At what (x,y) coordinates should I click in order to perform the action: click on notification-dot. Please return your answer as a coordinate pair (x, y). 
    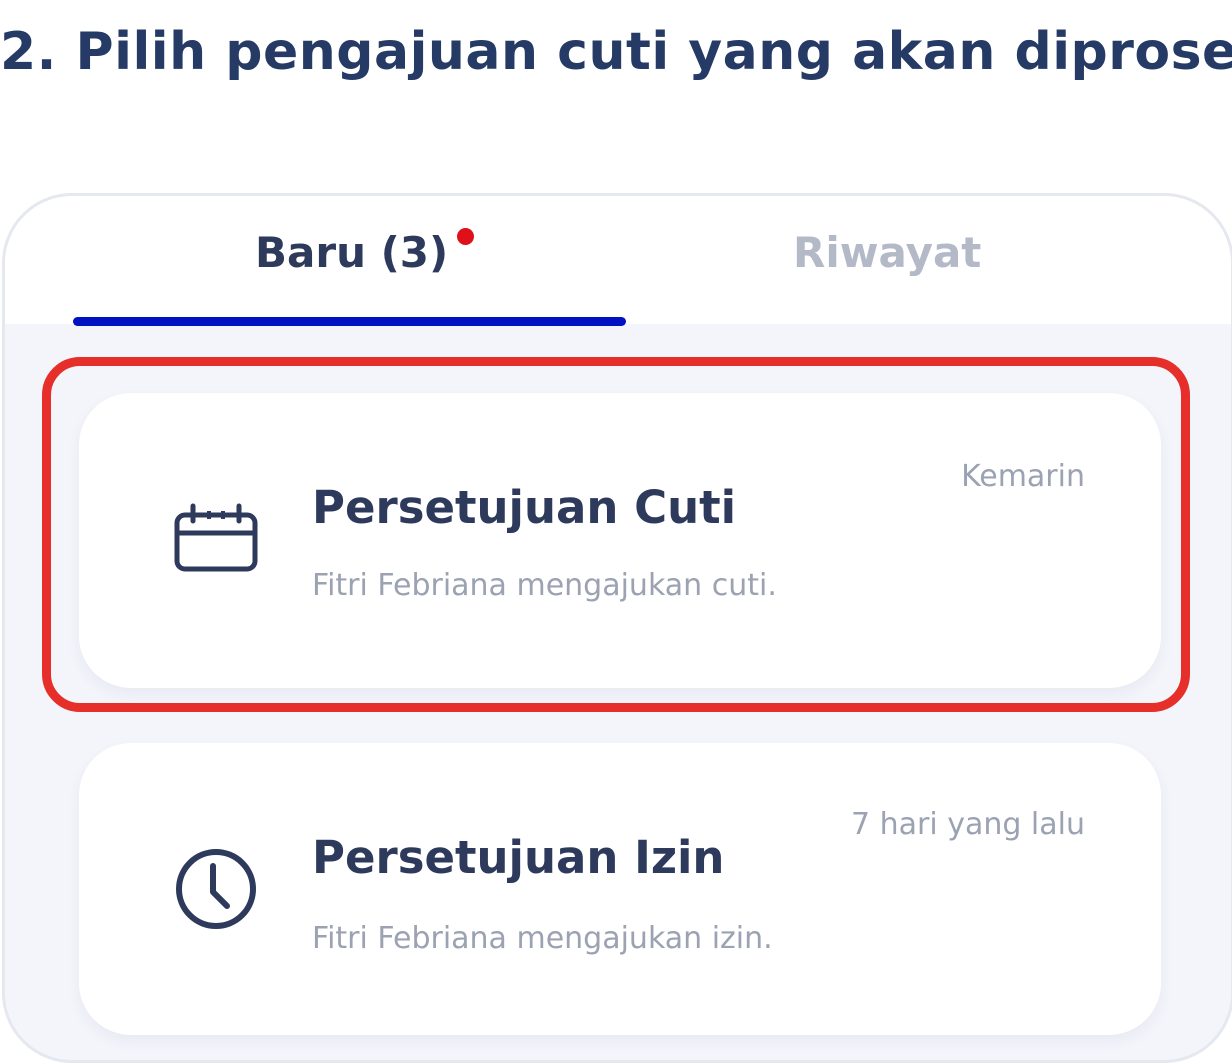
    Looking at the image, I should click on (465, 236).